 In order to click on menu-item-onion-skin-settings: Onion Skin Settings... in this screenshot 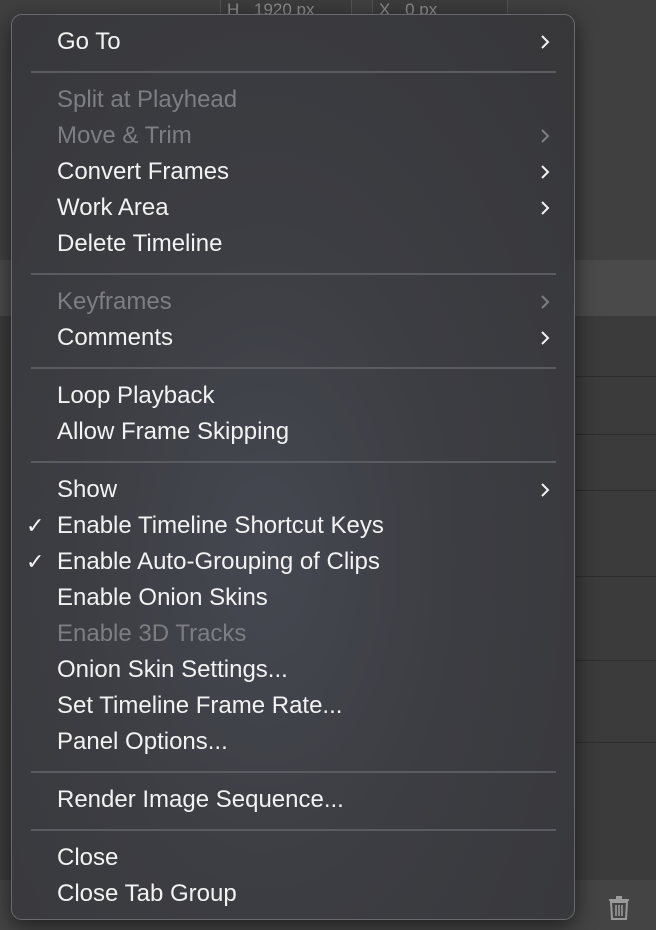, I will do `click(293, 670)`.